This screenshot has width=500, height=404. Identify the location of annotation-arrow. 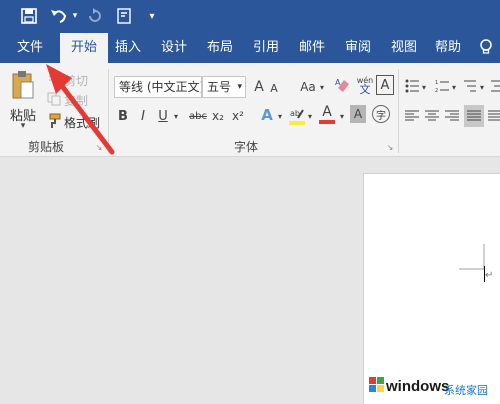
(80, 109).